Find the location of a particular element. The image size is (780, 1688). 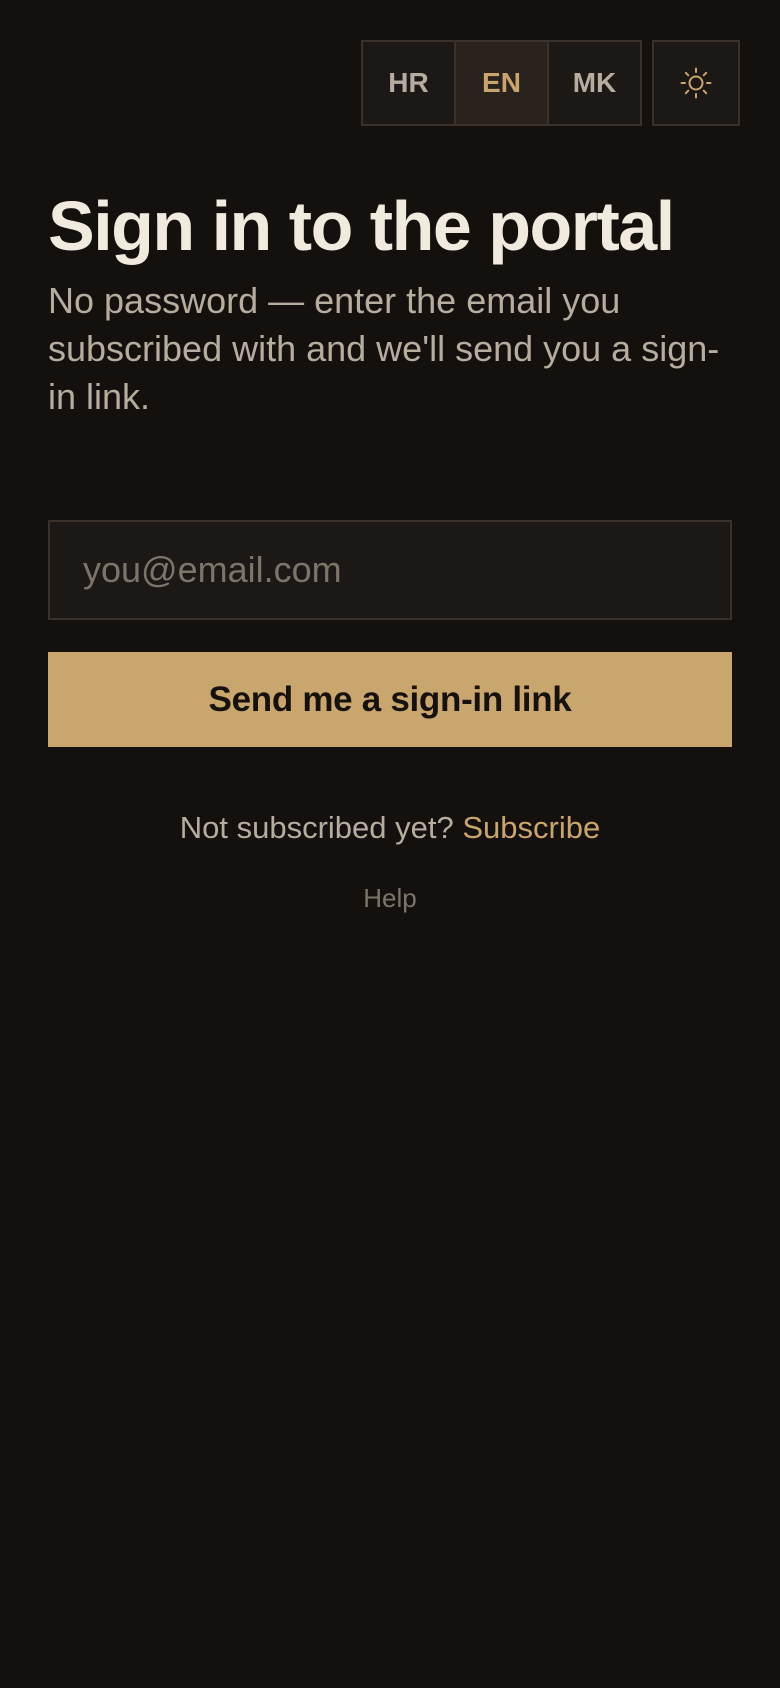

sun-icon is located at coordinates (696, 83).